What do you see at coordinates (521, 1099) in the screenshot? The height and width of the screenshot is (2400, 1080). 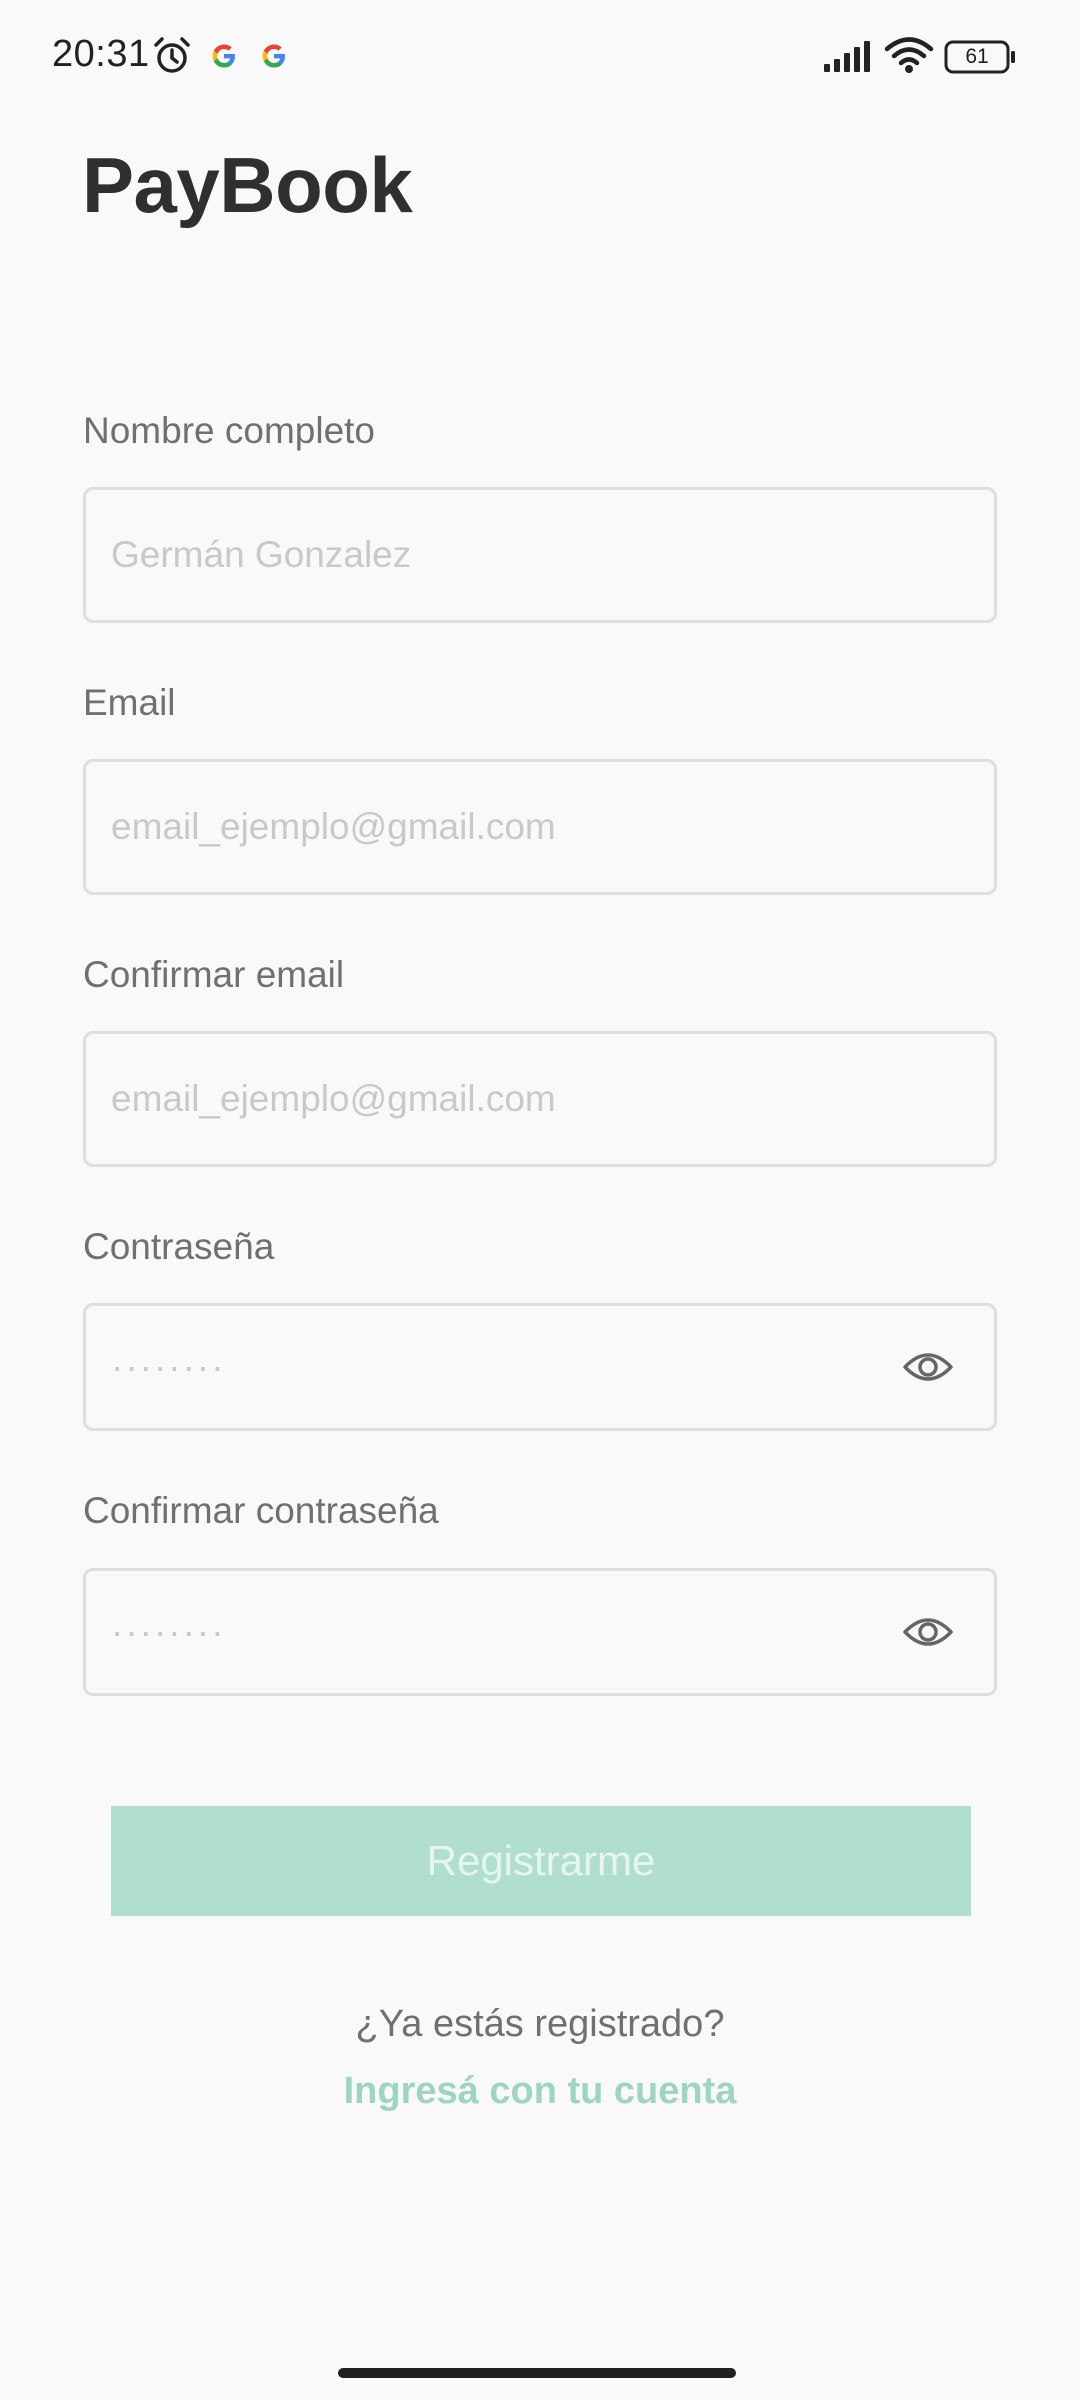 I see `confirm-email-input` at bounding box center [521, 1099].